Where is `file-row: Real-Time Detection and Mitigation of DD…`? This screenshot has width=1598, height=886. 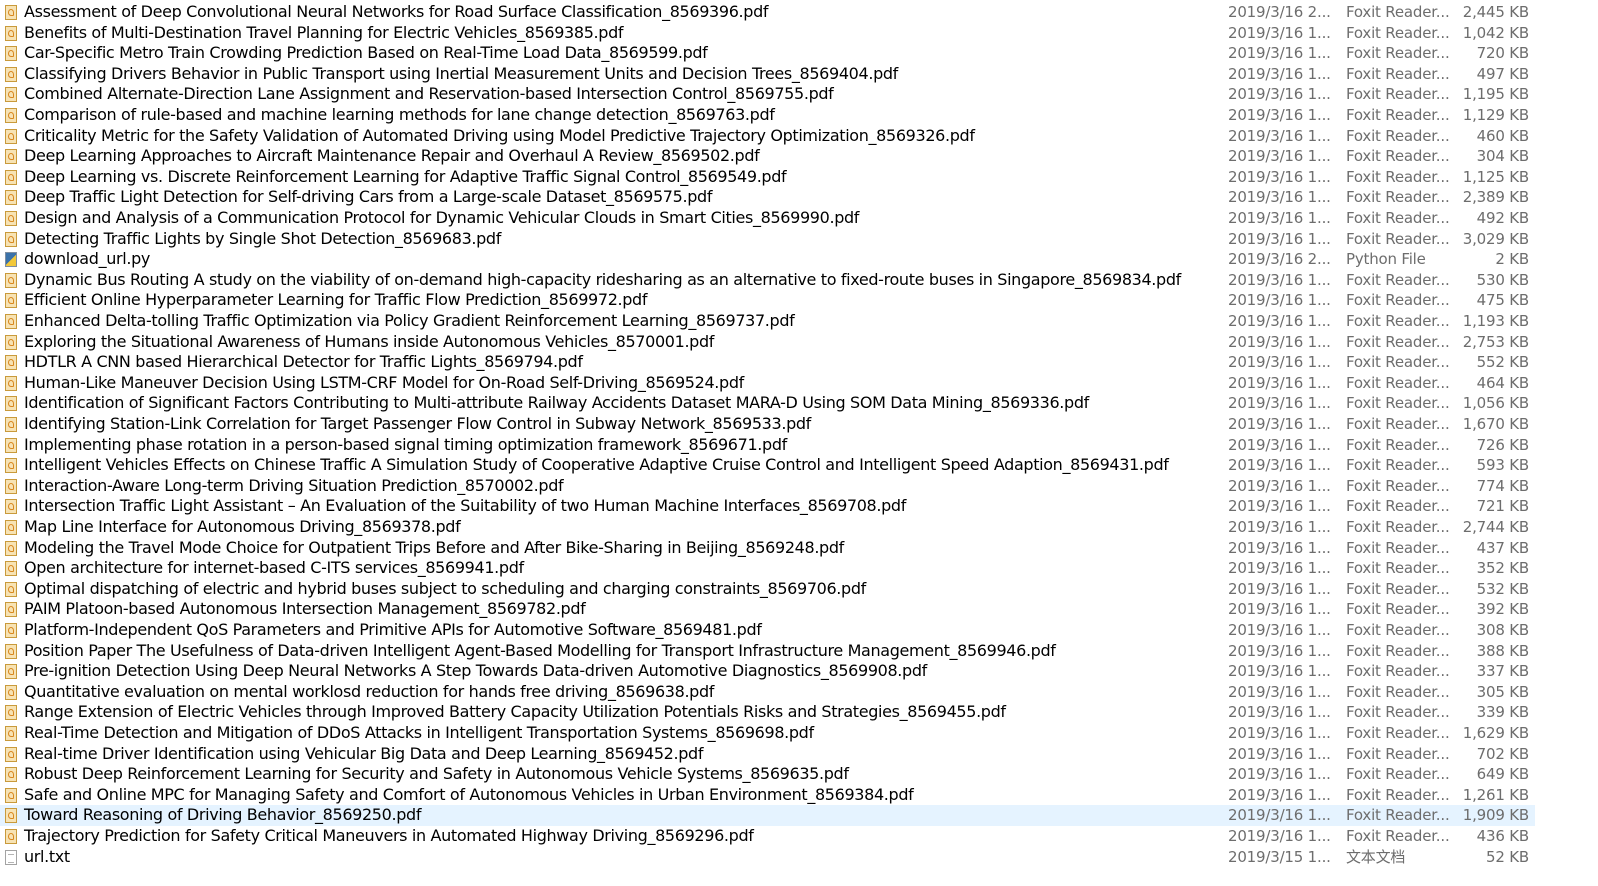
file-row: Real-Time Detection and Mitigation of DD… is located at coordinates (767, 733).